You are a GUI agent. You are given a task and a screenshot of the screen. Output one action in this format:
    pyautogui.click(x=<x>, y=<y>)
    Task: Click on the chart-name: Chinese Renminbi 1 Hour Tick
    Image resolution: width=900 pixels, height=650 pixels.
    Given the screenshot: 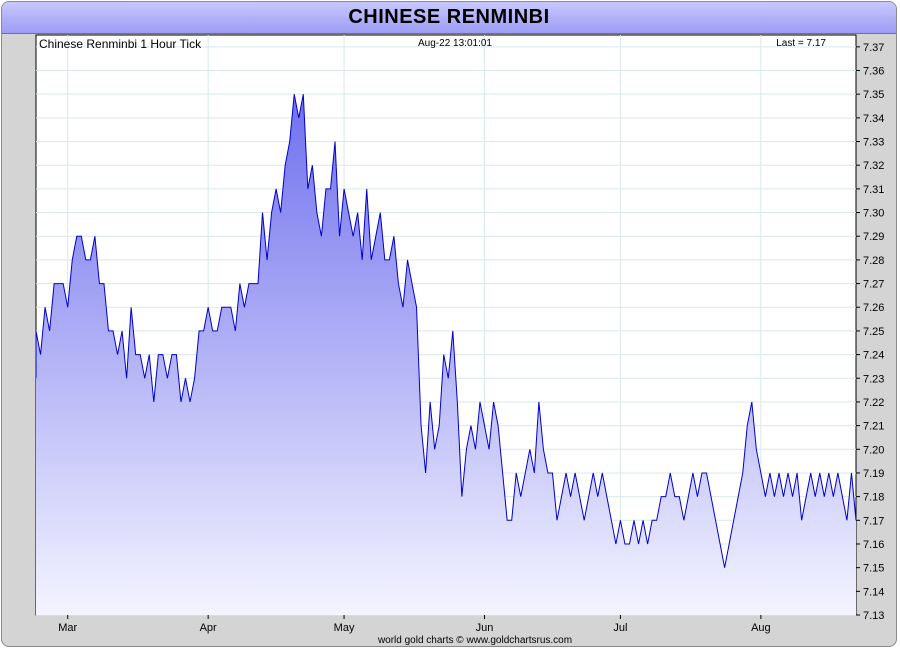 What is the action you would take?
    pyautogui.click(x=120, y=44)
    